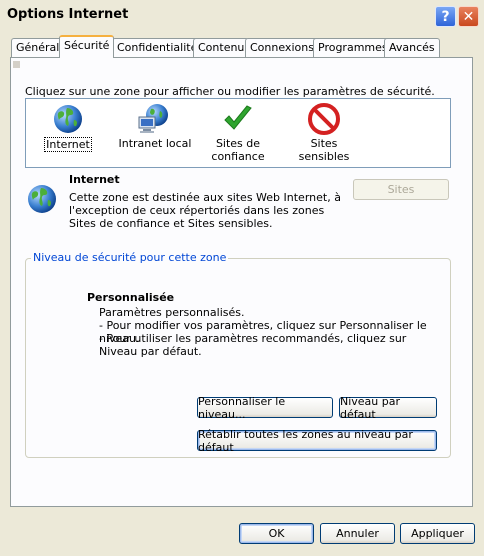 This screenshot has width=484, height=556. I want to click on tab-general: Général, so click(38, 47).